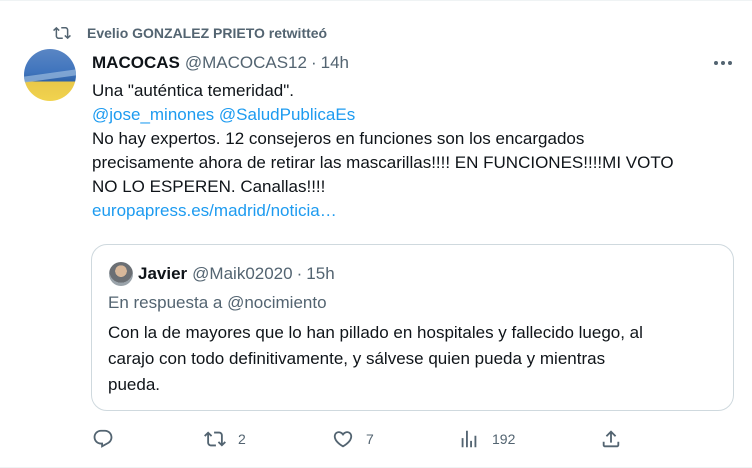  Describe the element at coordinates (153, 114) in the screenshot. I see `mention-link: @jose_minones` at that location.